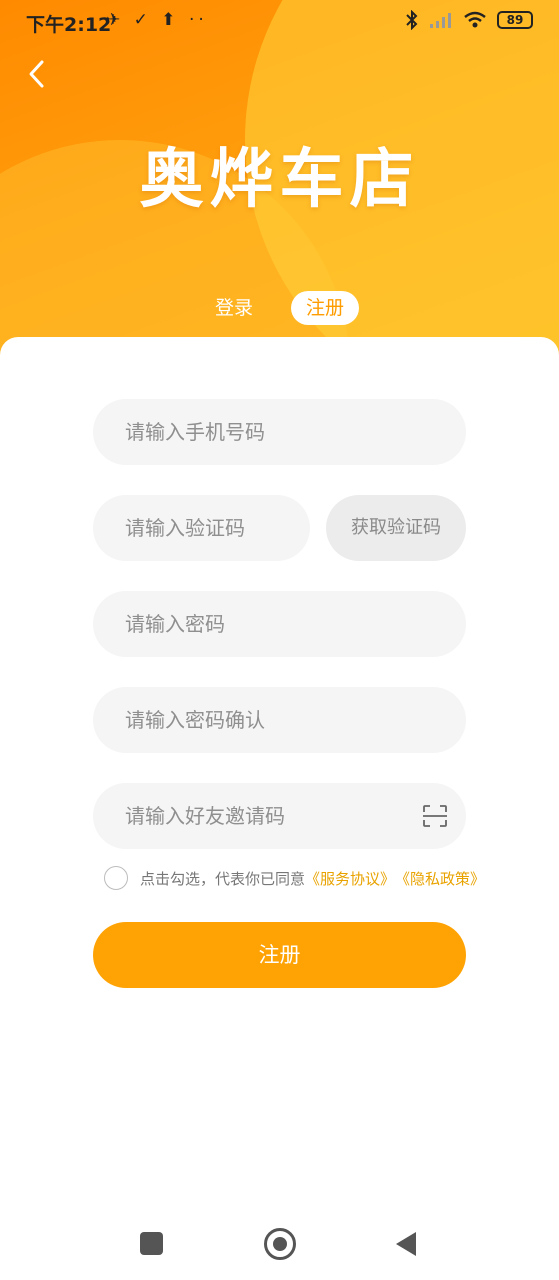 The image size is (559, 1280). Describe the element at coordinates (116, 878) in the screenshot. I see `agree-checkbox` at that location.